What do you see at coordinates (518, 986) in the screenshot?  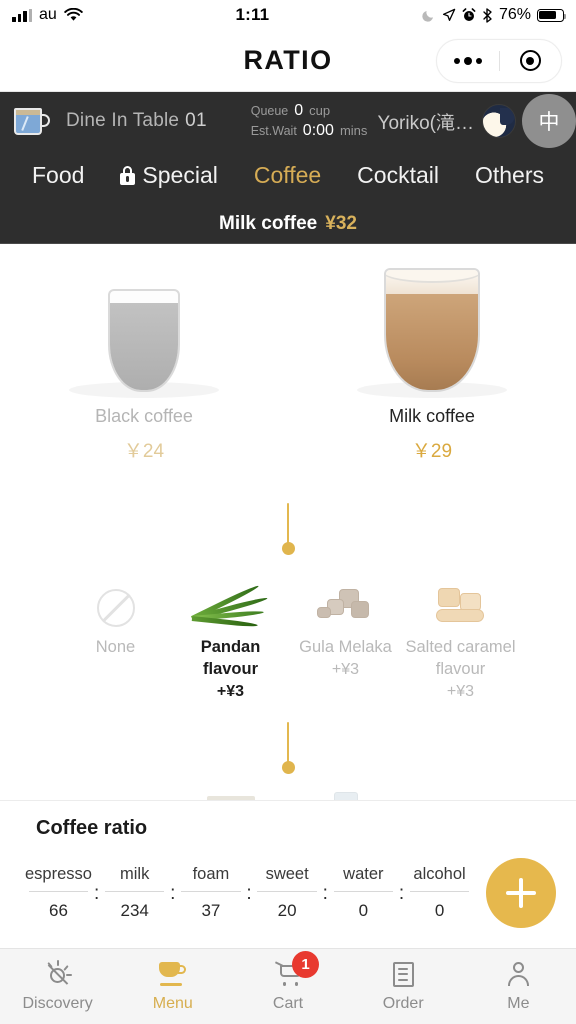 I see `nav-item-me: Me` at bounding box center [518, 986].